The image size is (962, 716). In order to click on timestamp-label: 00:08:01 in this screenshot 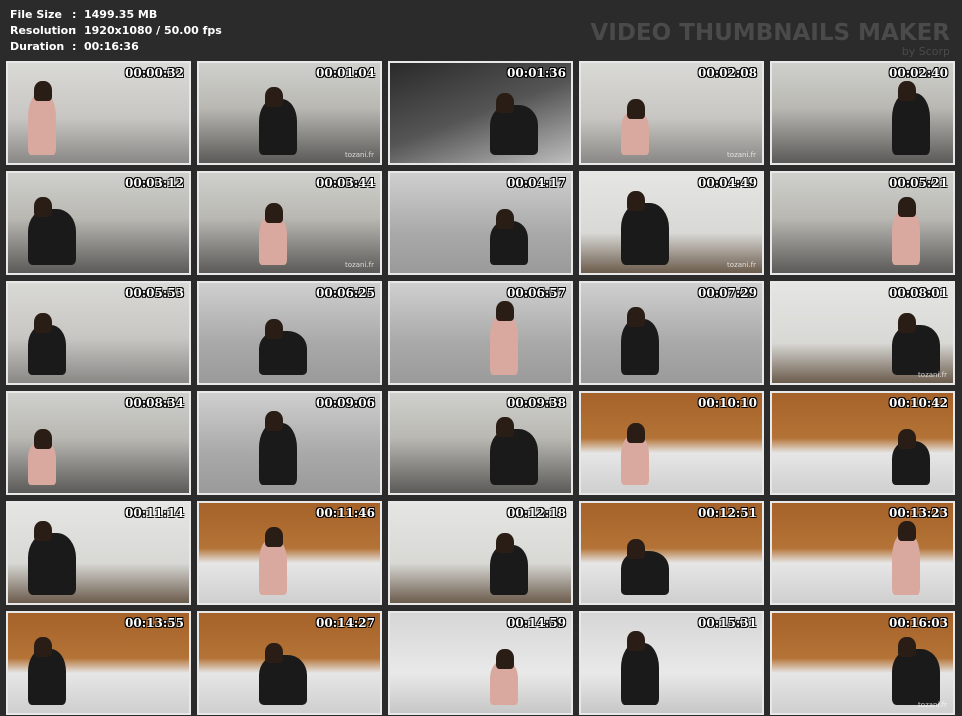, I will do `click(918, 293)`.